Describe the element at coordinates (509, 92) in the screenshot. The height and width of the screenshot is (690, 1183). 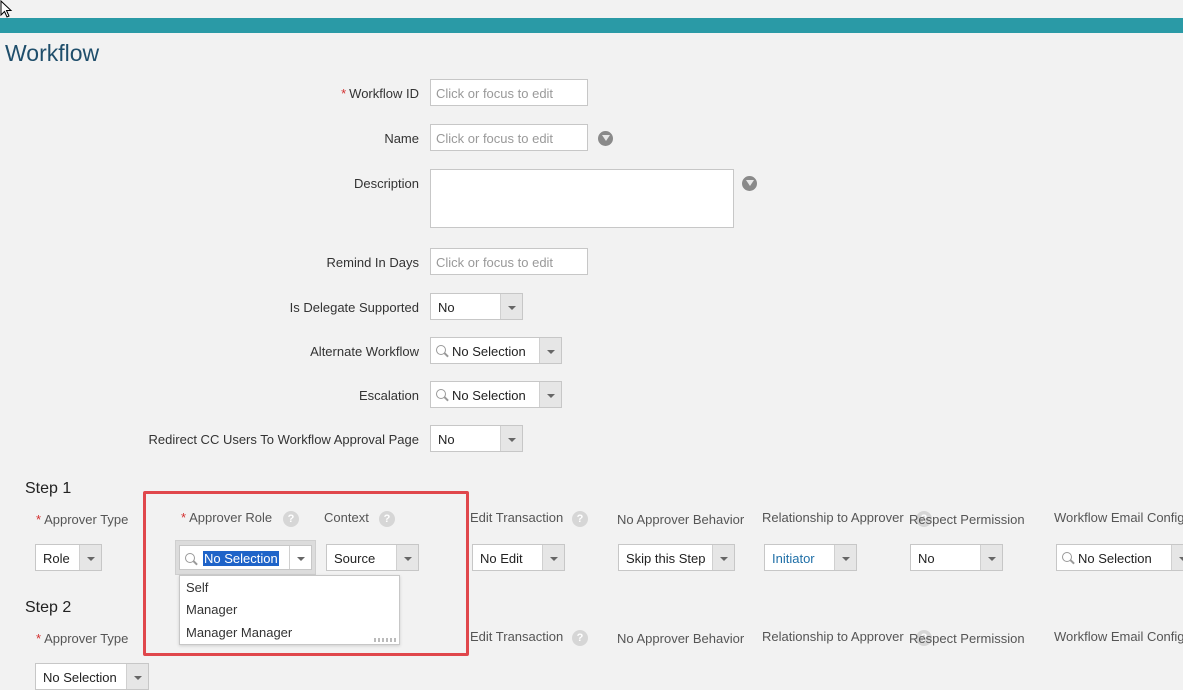
I see `workflow-id-input: Click or focus to edit` at that location.